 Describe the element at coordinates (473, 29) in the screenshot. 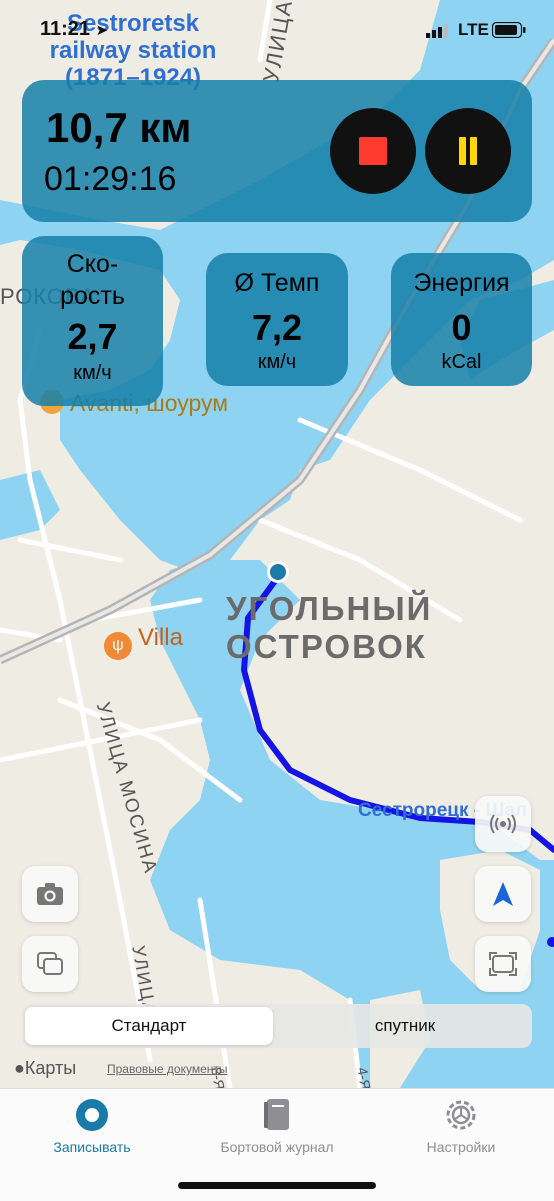

I see `network-type: LTE` at that location.